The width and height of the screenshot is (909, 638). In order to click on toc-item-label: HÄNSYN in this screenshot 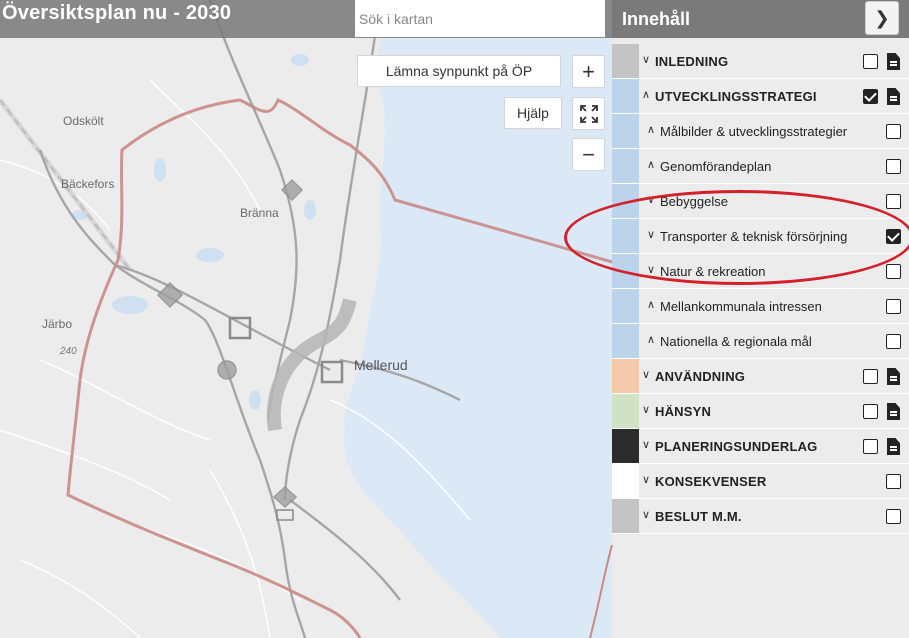, I will do `click(683, 411)`.